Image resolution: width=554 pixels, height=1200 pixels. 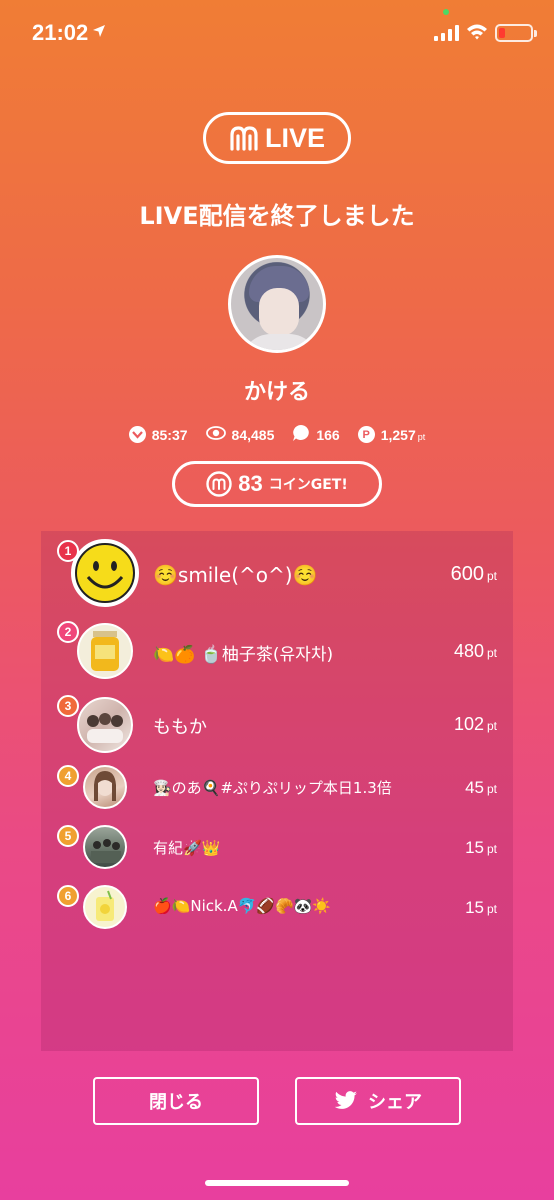 What do you see at coordinates (215, 434) in the screenshot?
I see `eye-icon` at bounding box center [215, 434].